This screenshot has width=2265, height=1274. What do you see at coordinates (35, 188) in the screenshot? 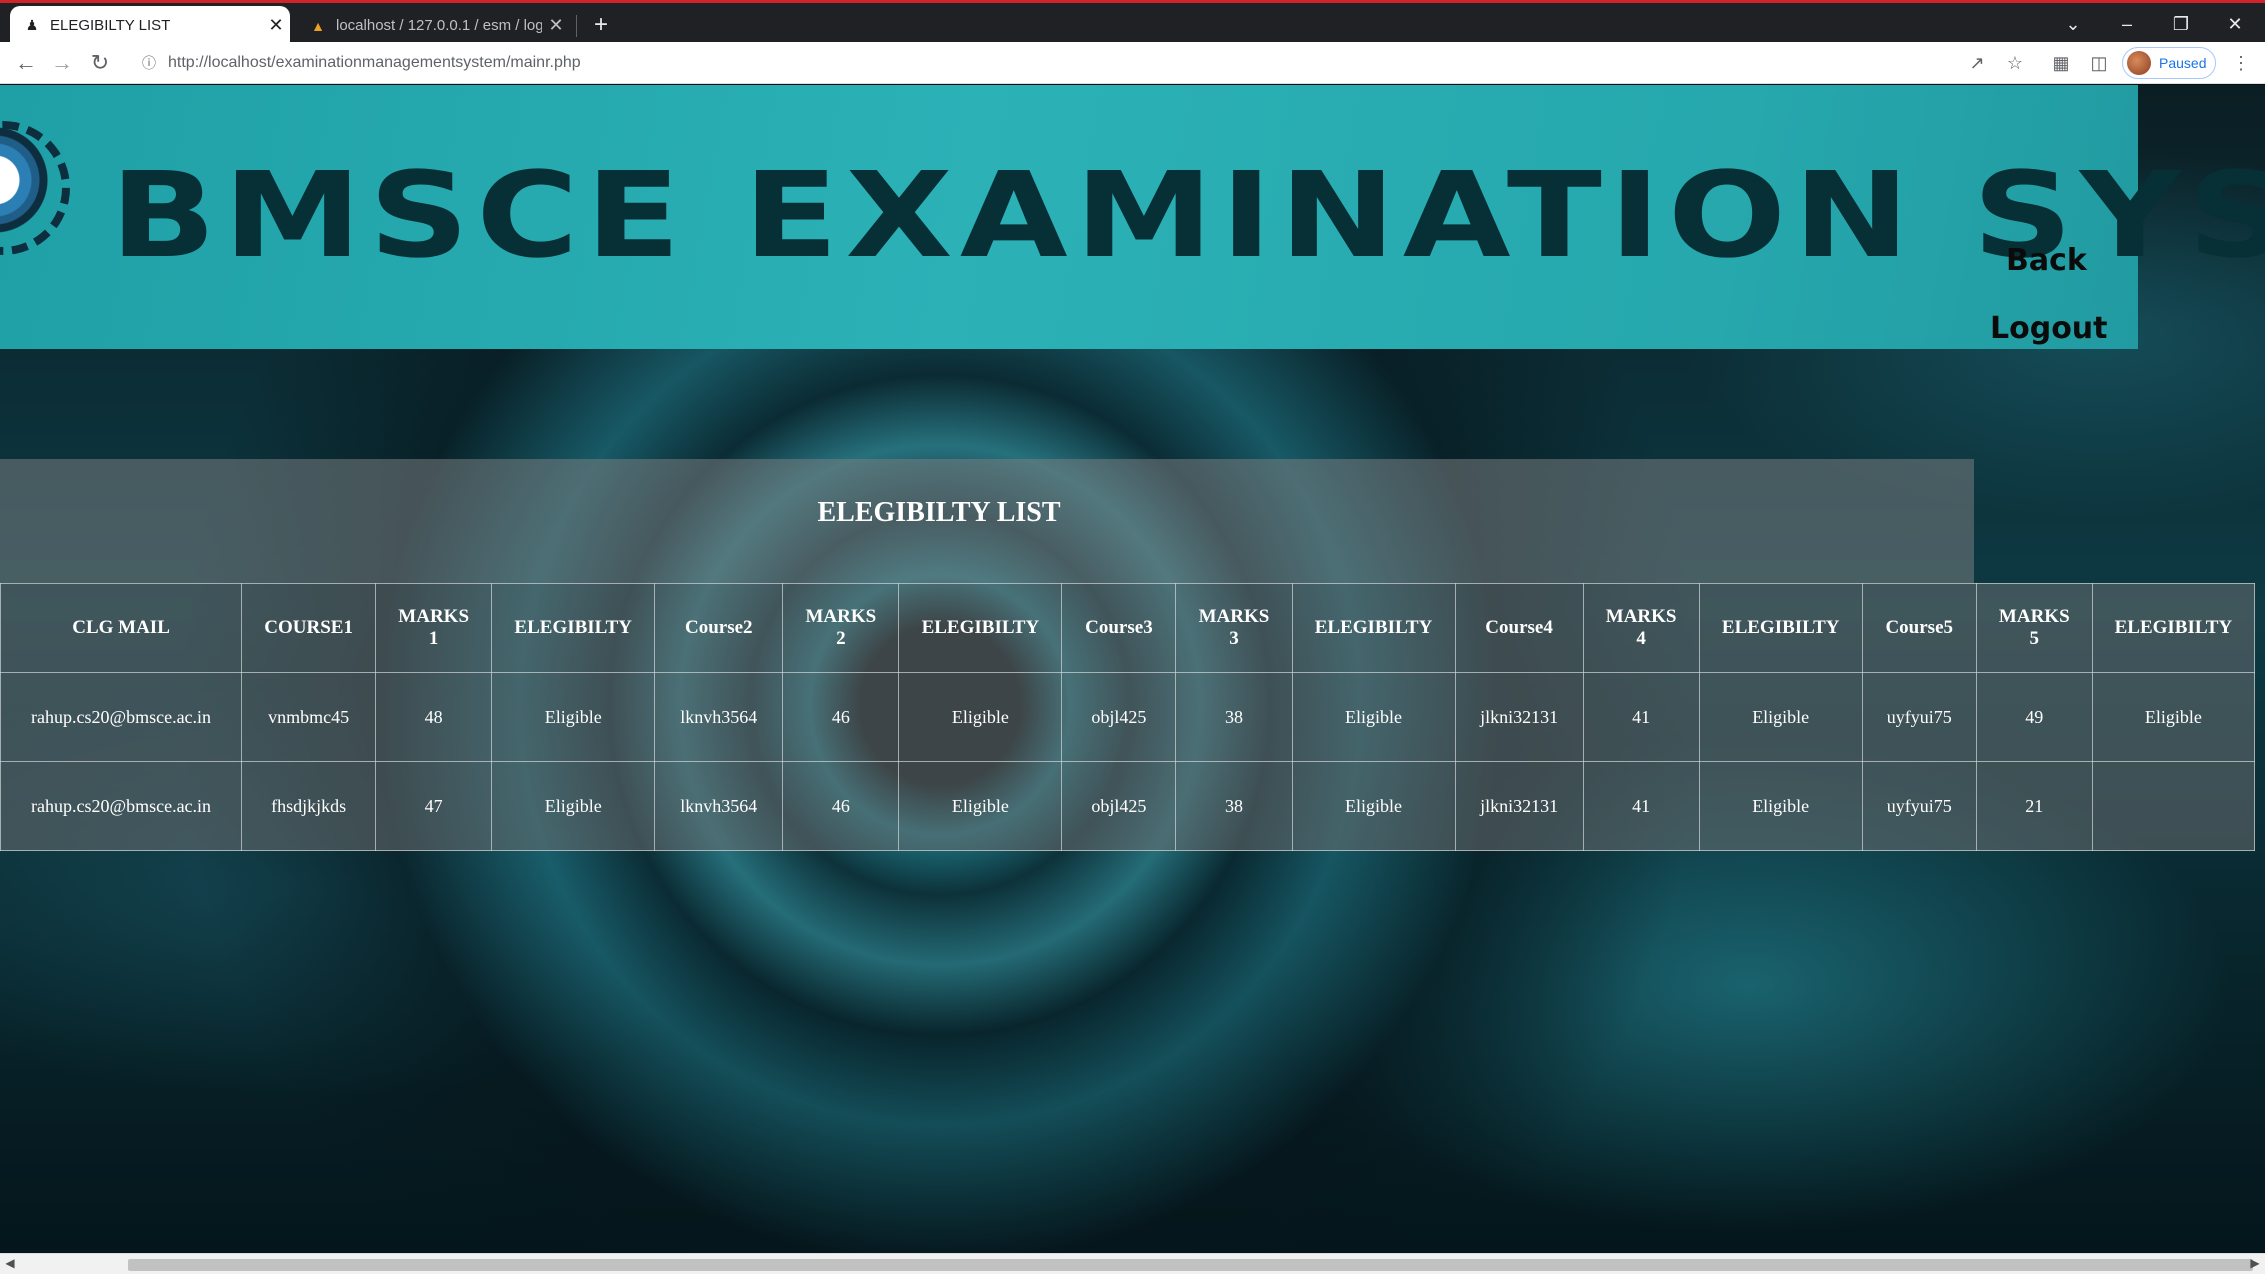
I see `college-logo` at bounding box center [35, 188].